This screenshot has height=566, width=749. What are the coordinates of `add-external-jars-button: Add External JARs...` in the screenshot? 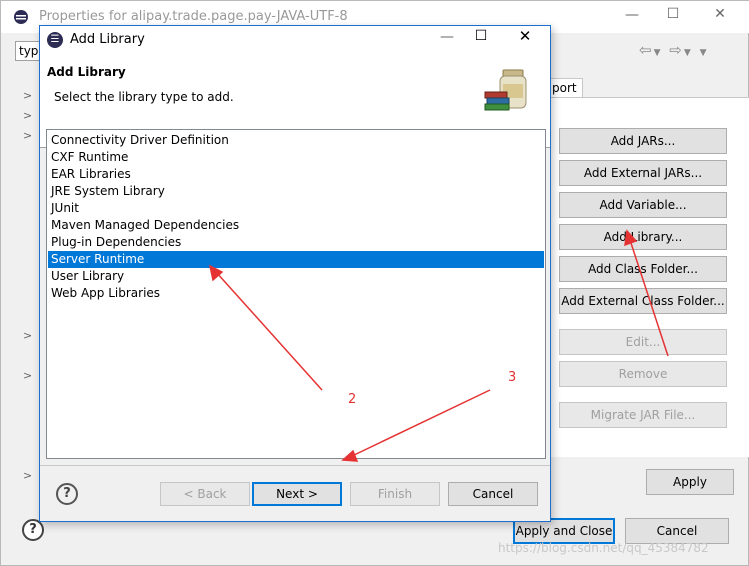 It's located at (643, 173).